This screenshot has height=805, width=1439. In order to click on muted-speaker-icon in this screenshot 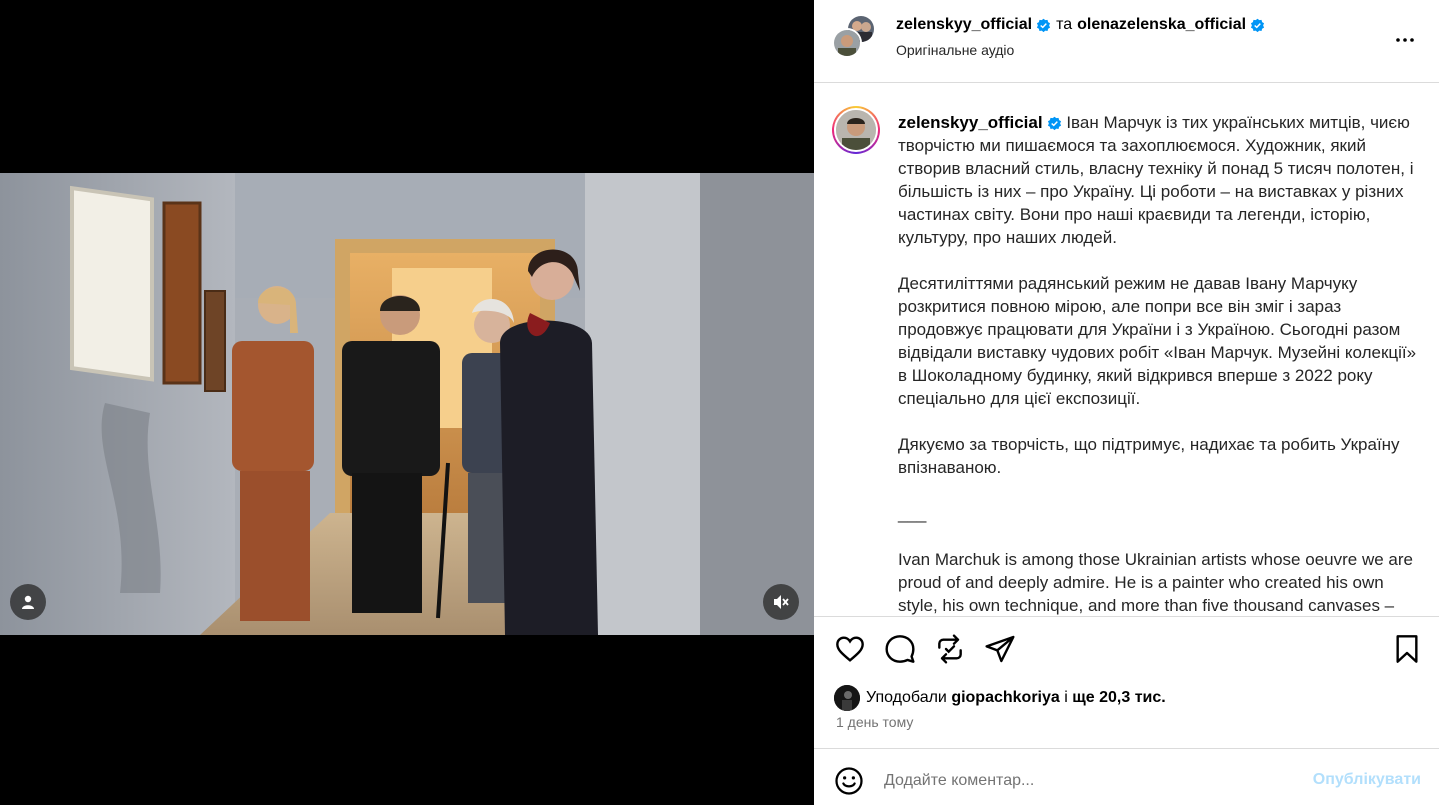, I will do `click(781, 602)`.